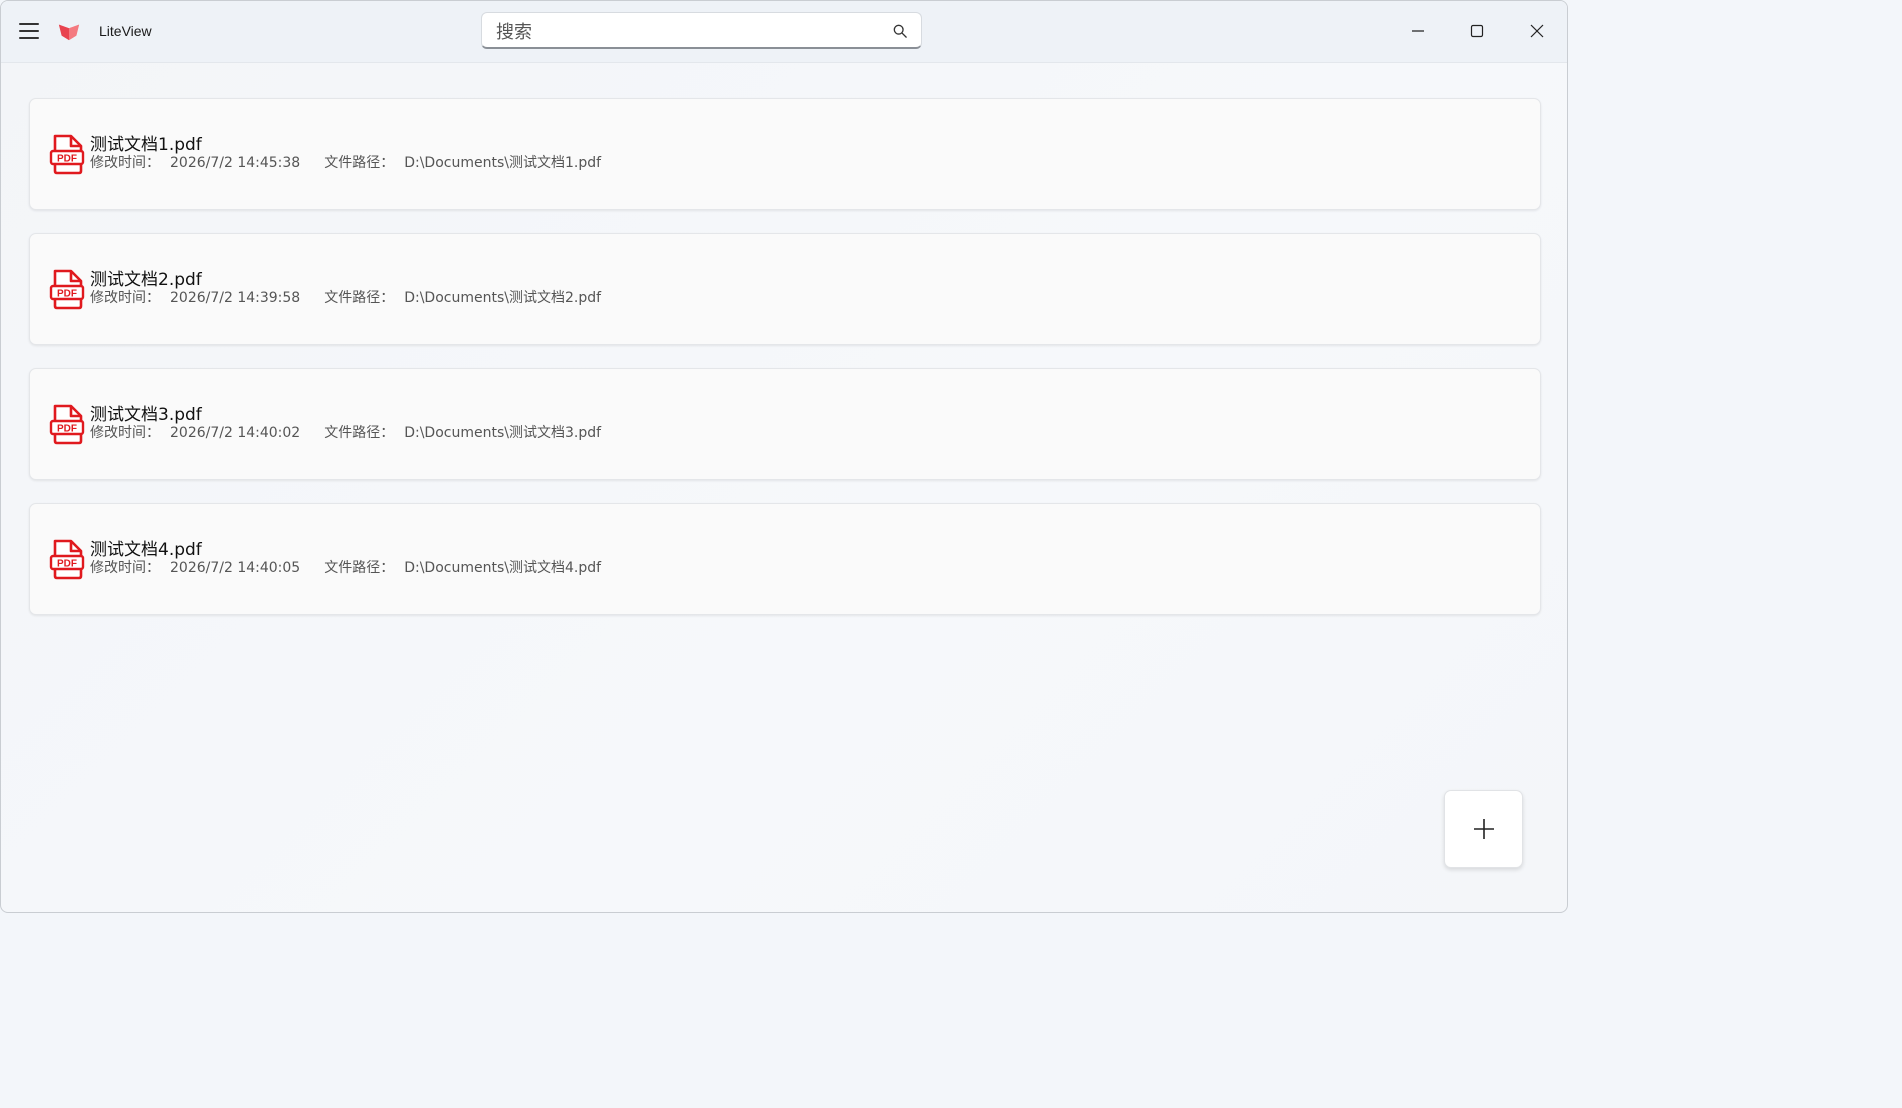 The width and height of the screenshot is (1902, 1108). I want to click on maximize-button, so click(1477, 31).